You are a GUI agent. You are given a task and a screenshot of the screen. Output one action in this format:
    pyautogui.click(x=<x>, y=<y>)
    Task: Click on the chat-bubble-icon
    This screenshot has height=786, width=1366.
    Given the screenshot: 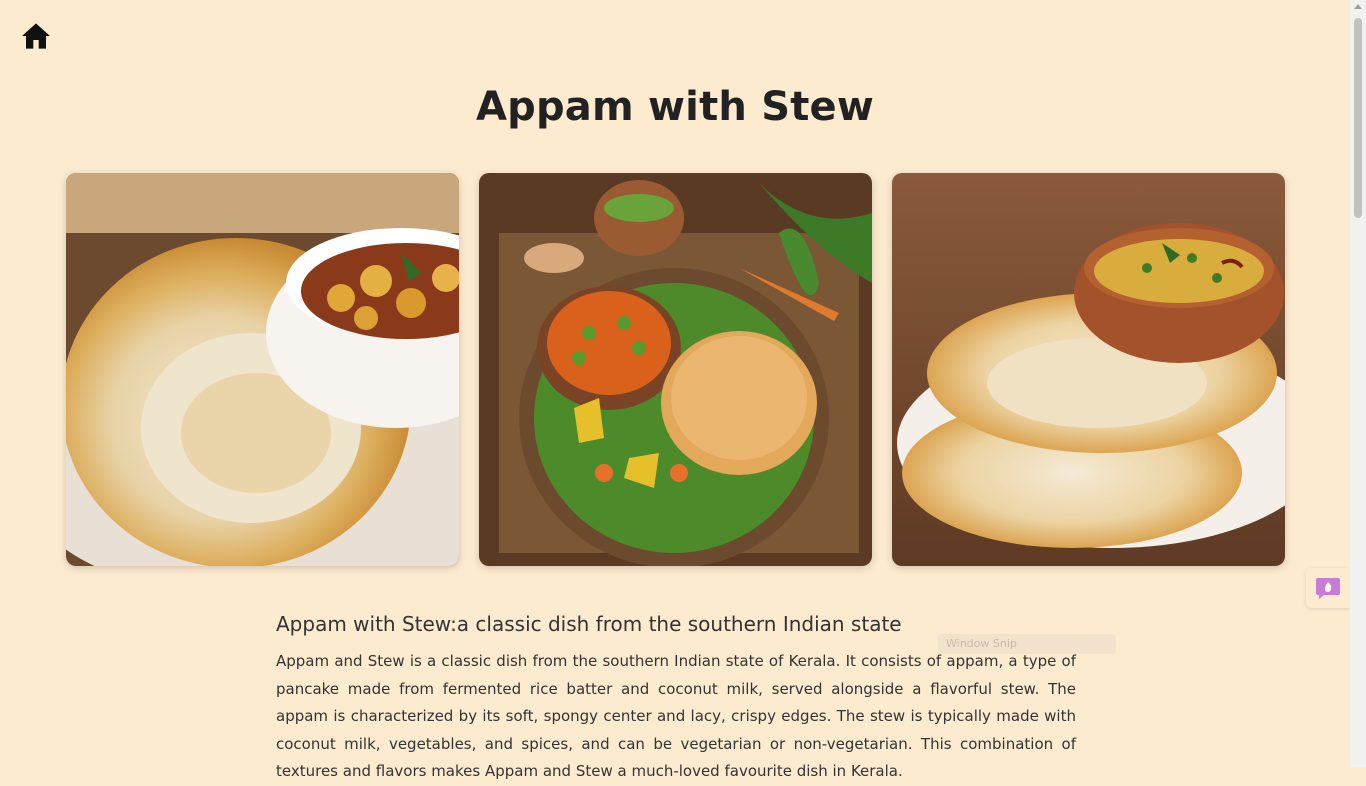 What is the action you would take?
    pyautogui.click(x=1328, y=588)
    